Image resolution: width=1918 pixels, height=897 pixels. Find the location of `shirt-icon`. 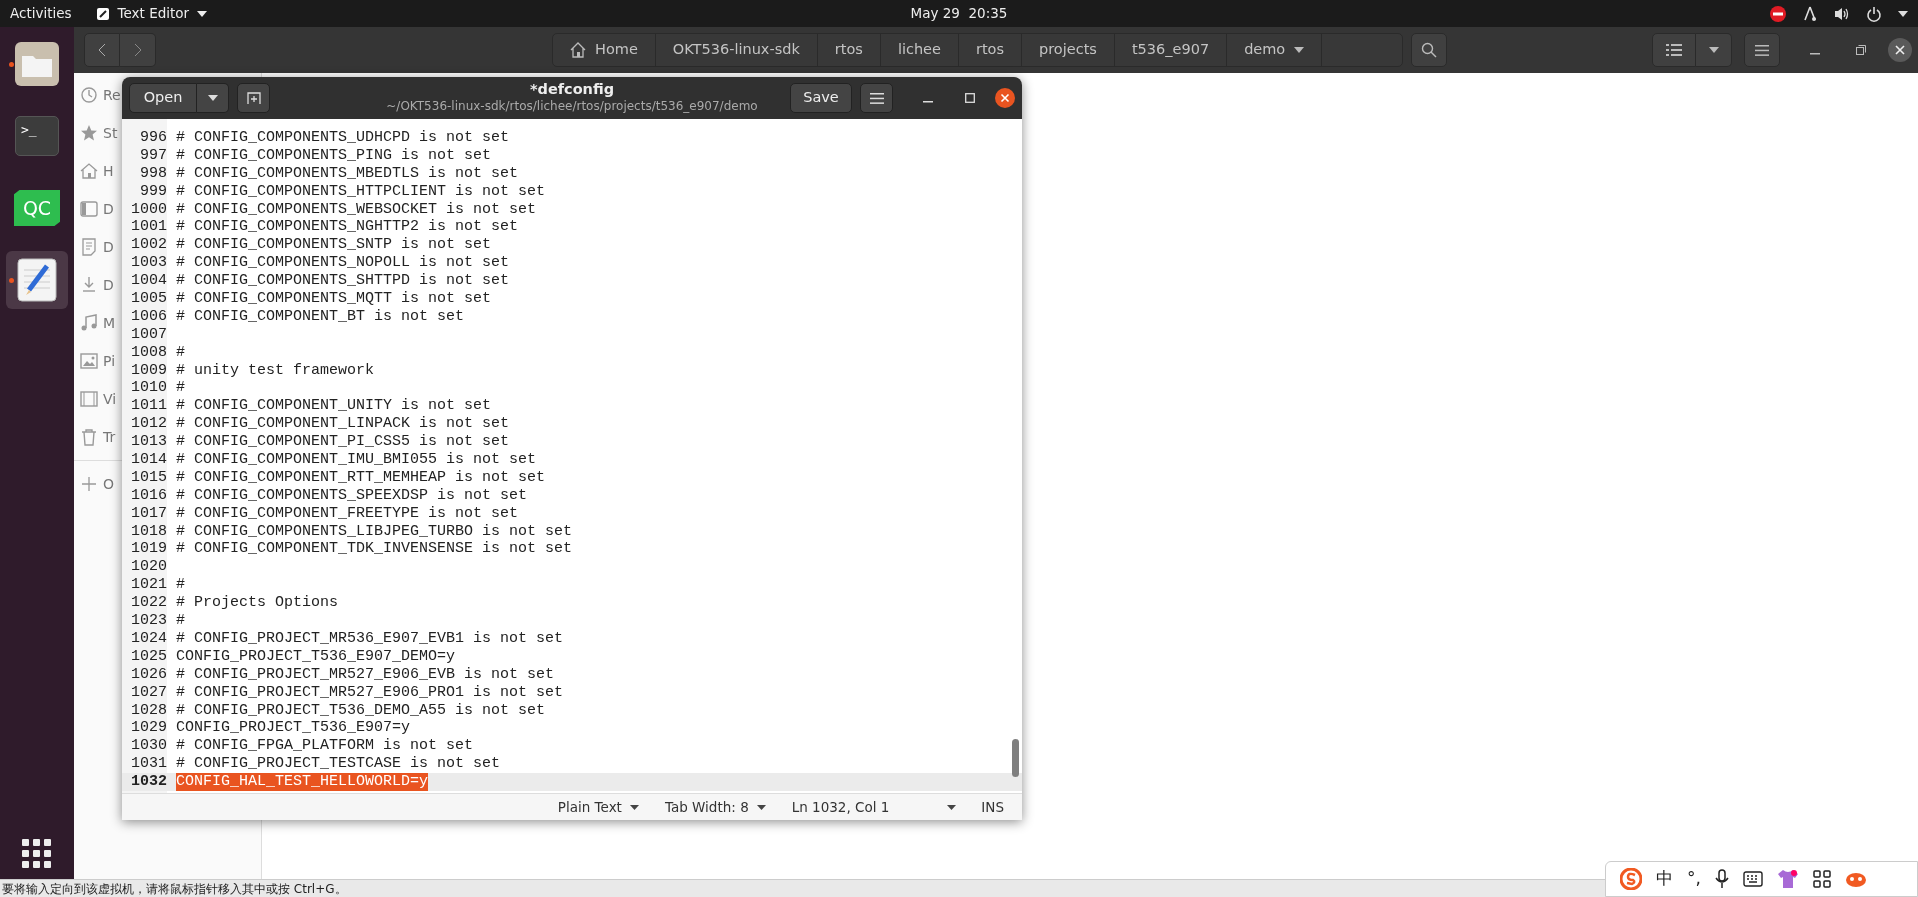

shirt-icon is located at coordinates (1787, 879).